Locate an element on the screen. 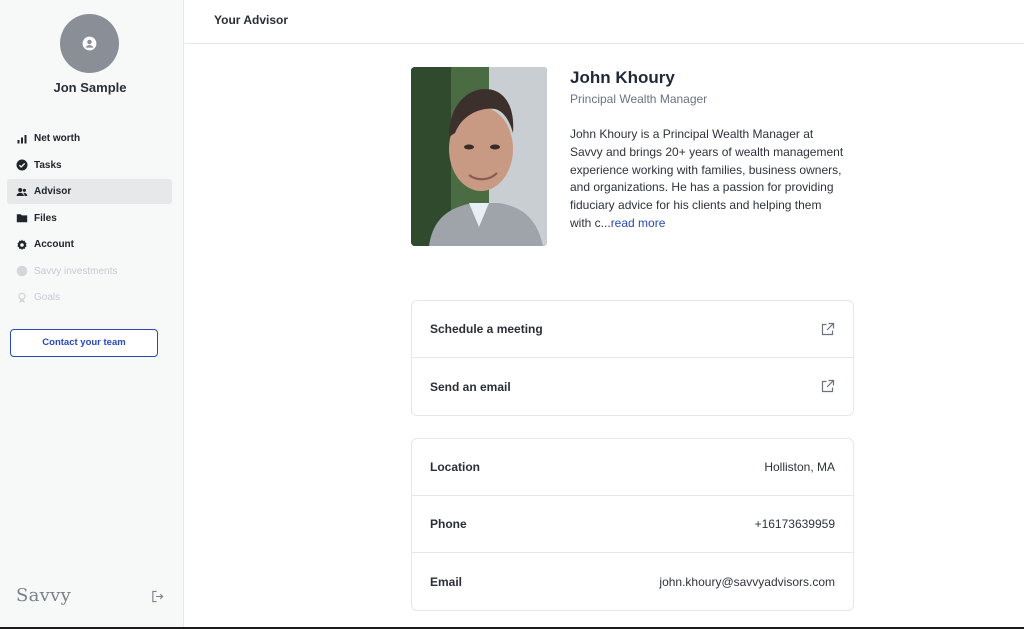 The width and height of the screenshot is (1024, 629). actions-card: Schedule a meeting Send an email is located at coordinates (632, 358).